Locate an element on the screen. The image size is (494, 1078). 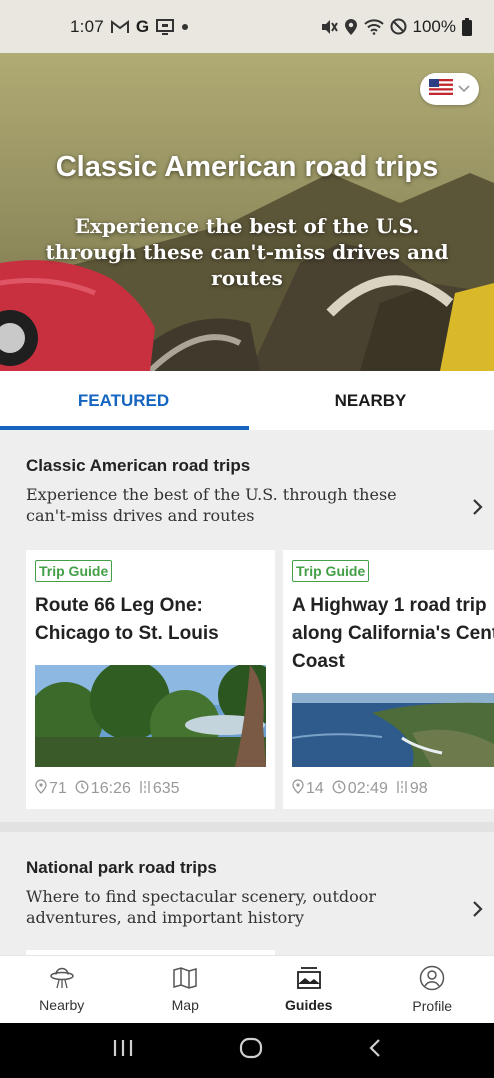
tab-nearby: NEARBY is located at coordinates (370, 400).